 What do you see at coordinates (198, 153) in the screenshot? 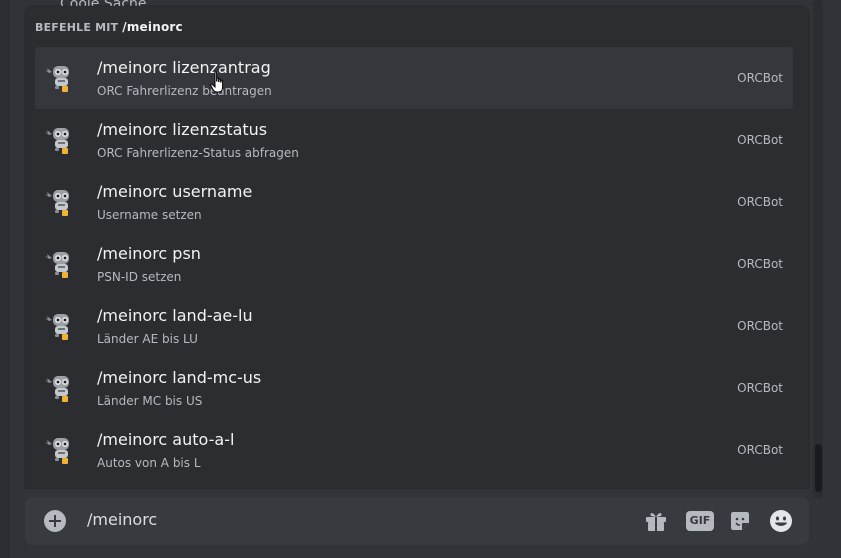
I see `command-description: ORC Fahrerlizenz-Status abfragen` at bounding box center [198, 153].